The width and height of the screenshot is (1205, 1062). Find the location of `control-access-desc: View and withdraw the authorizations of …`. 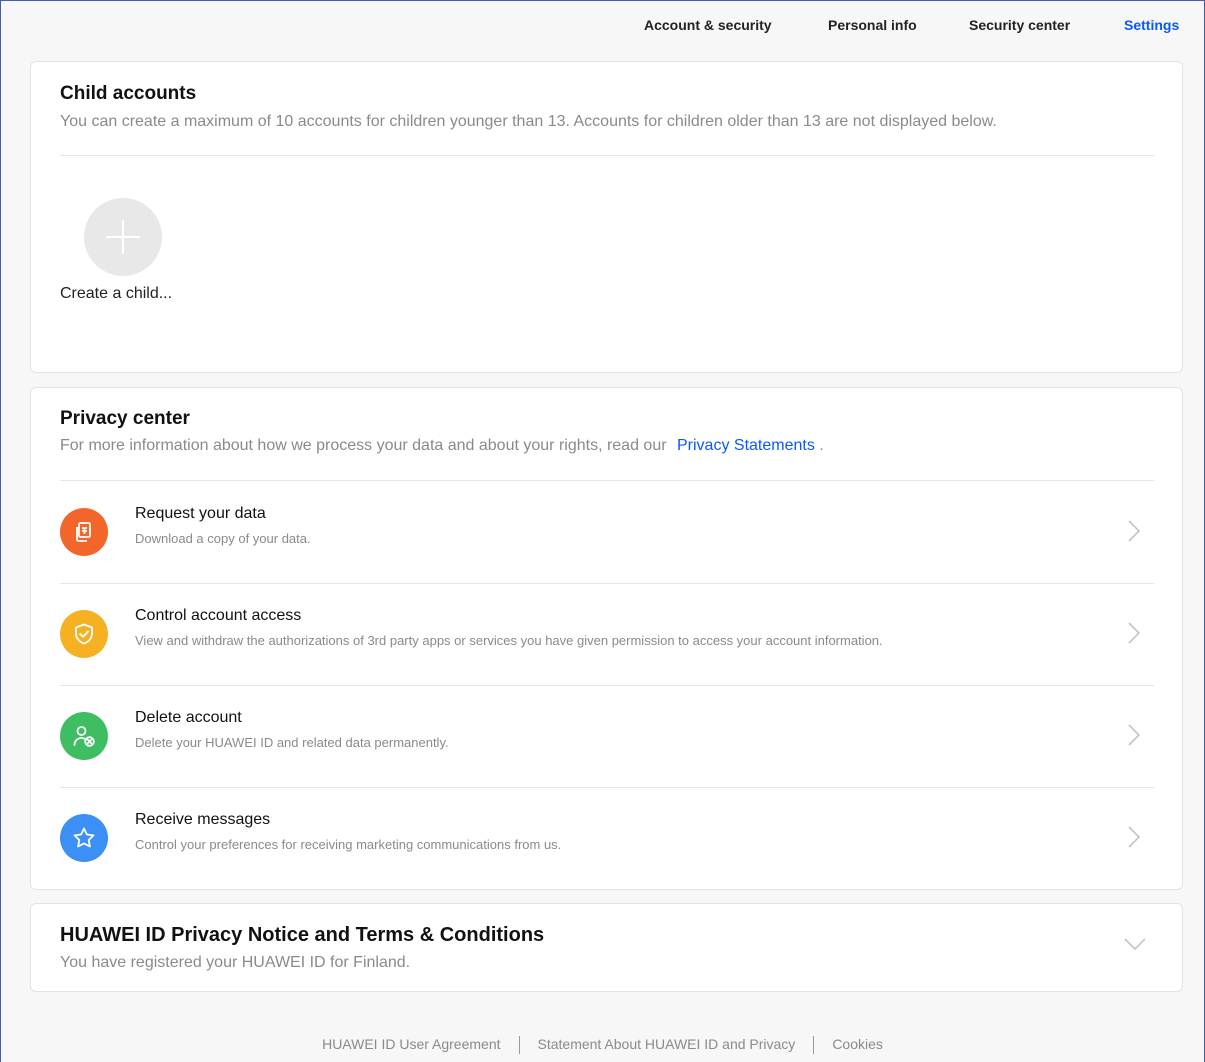

control-access-desc: View and withdraw the authorizations of … is located at coordinates (509, 640).